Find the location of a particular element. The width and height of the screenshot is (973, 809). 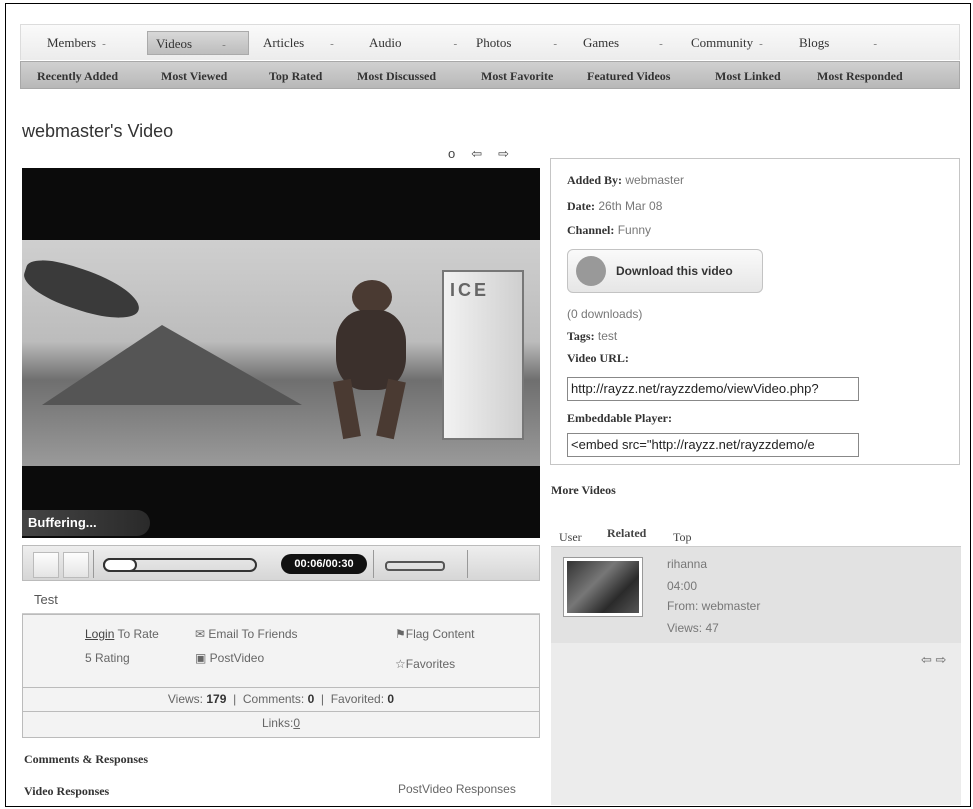

list-item: rihanna 04:00 From: webmaster Views: 47 is located at coordinates (756, 595).